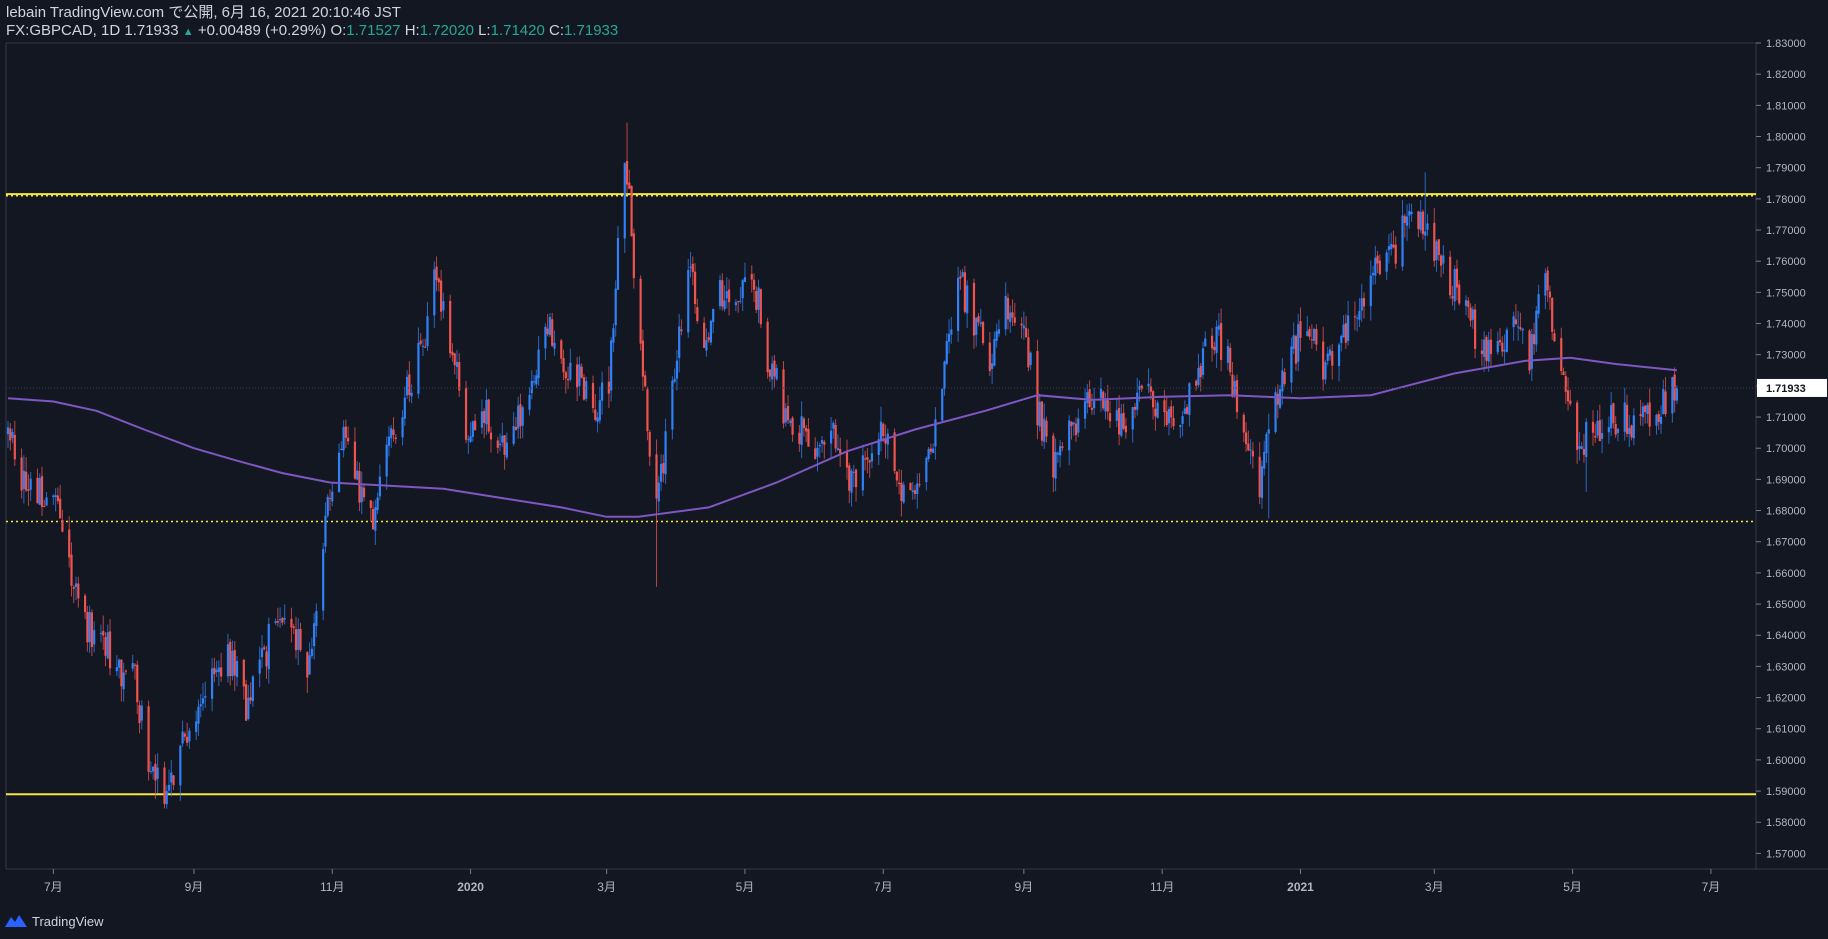 The height and width of the screenshot is (939, 1828). Describe the element at coordinates (1572, 887) in the screenshot. I see `time-tick-label: 5月` at that location.